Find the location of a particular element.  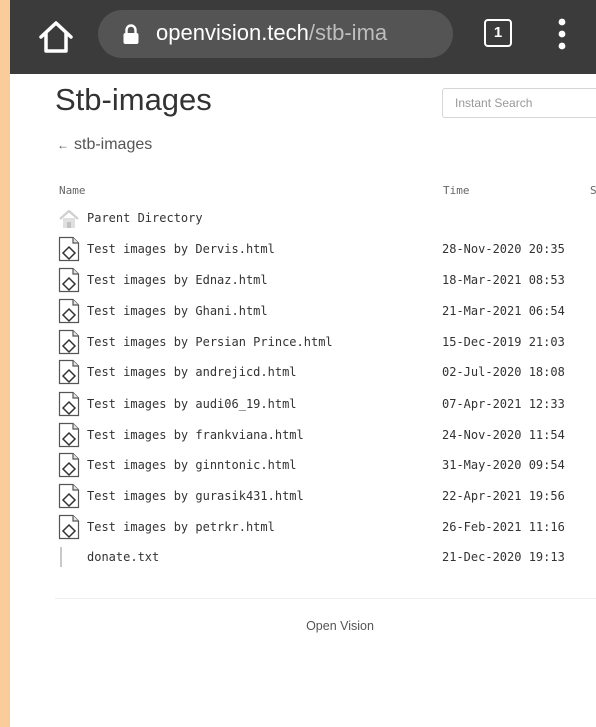

footer-divider is located at coordinates (325, 598).